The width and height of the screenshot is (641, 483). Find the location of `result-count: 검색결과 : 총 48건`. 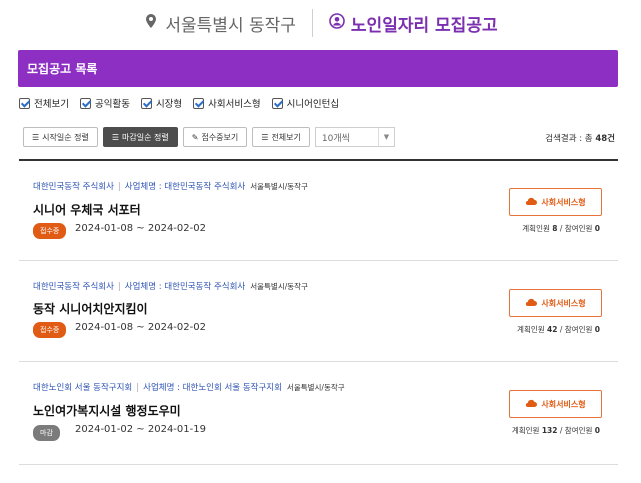

result-count: 검색결과 : 총 48건 is located at coordinates (580, 138).